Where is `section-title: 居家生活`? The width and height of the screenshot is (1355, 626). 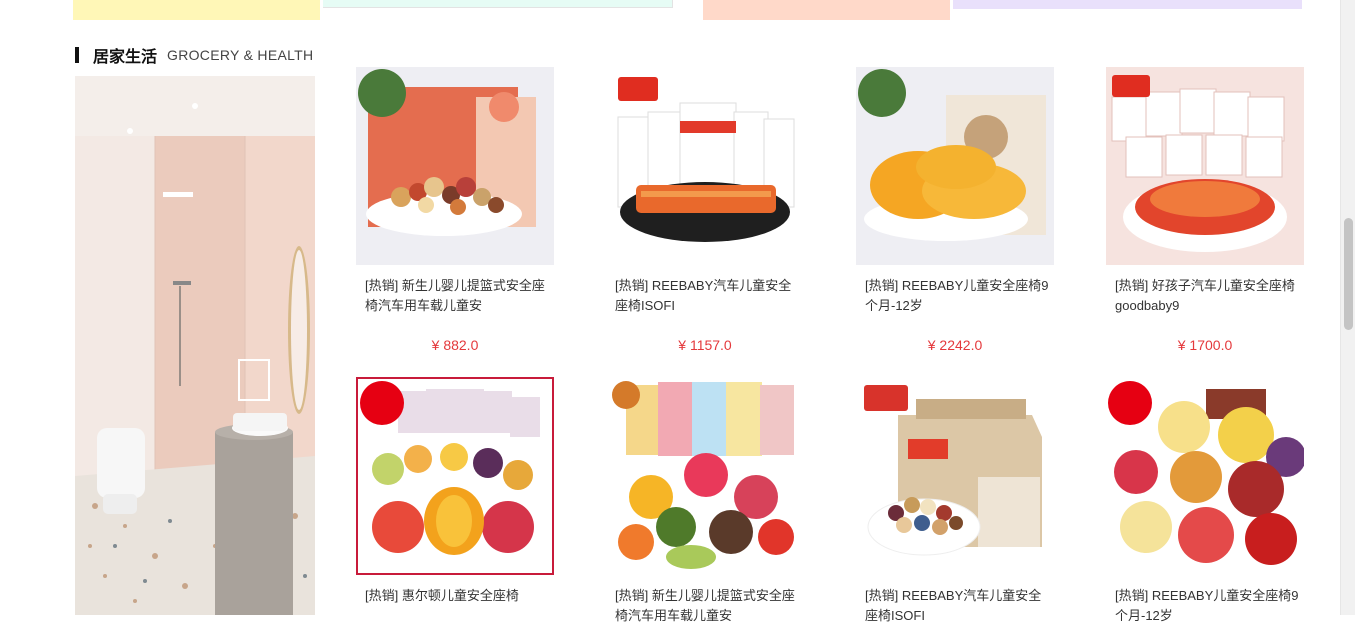
section-title: 居家生活 is located at coordinates (125, 57).